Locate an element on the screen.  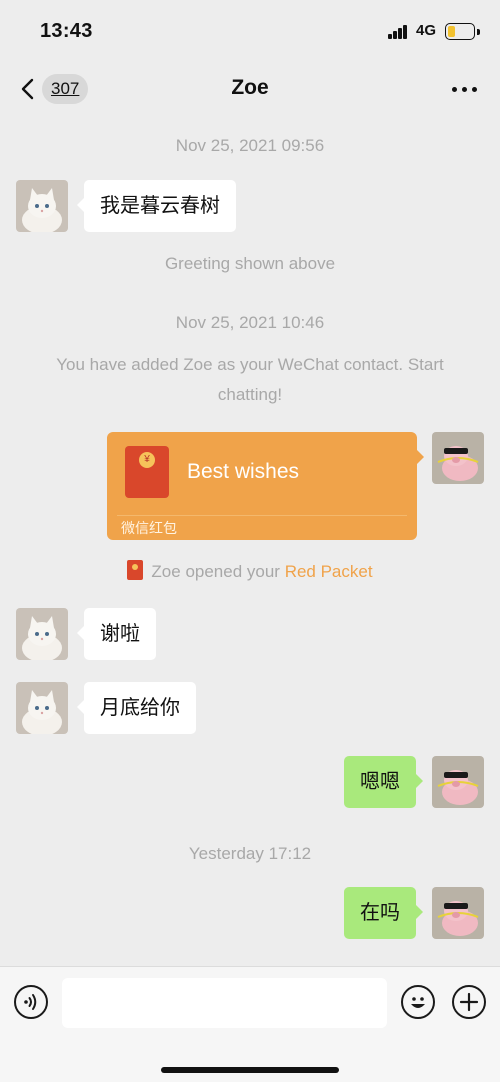
greeting-note: Greeting shown above is located at coordinates (250, 263).